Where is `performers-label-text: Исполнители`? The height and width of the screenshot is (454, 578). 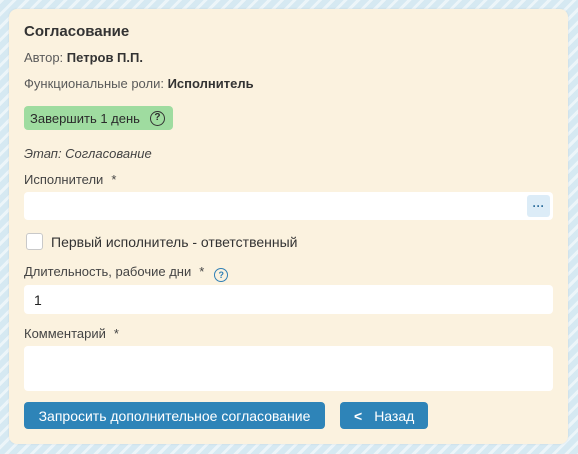
performers-label-text: Исполнители is located at coordinates (64, 179).